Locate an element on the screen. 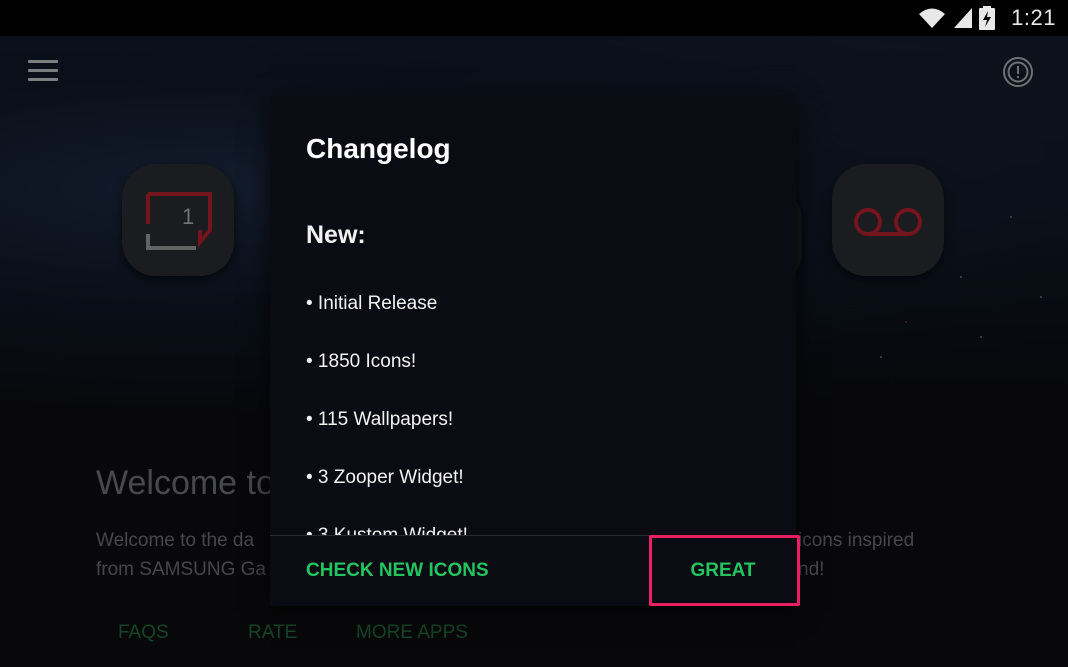 The width and height of the screenshot is (1068, 667). section-heading: New: is located at coordinates (336, 235).